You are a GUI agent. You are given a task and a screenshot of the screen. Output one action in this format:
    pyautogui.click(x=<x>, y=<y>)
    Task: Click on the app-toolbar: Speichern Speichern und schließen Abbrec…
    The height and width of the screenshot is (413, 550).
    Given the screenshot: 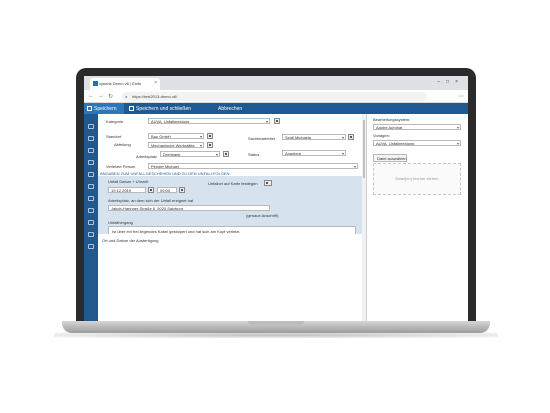 What is the action you would take?
    pyautogui.click(x=276, y=108)
    